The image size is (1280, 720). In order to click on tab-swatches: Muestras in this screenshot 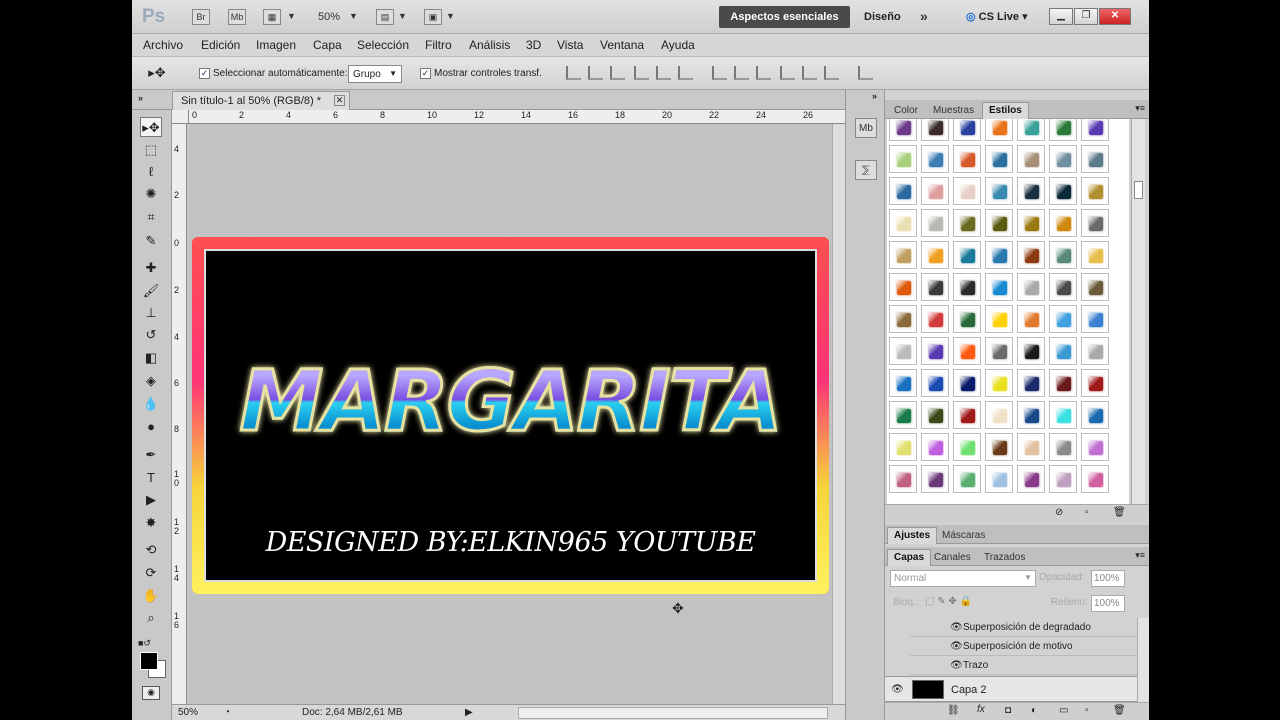, I will do `click(953, 110)`.